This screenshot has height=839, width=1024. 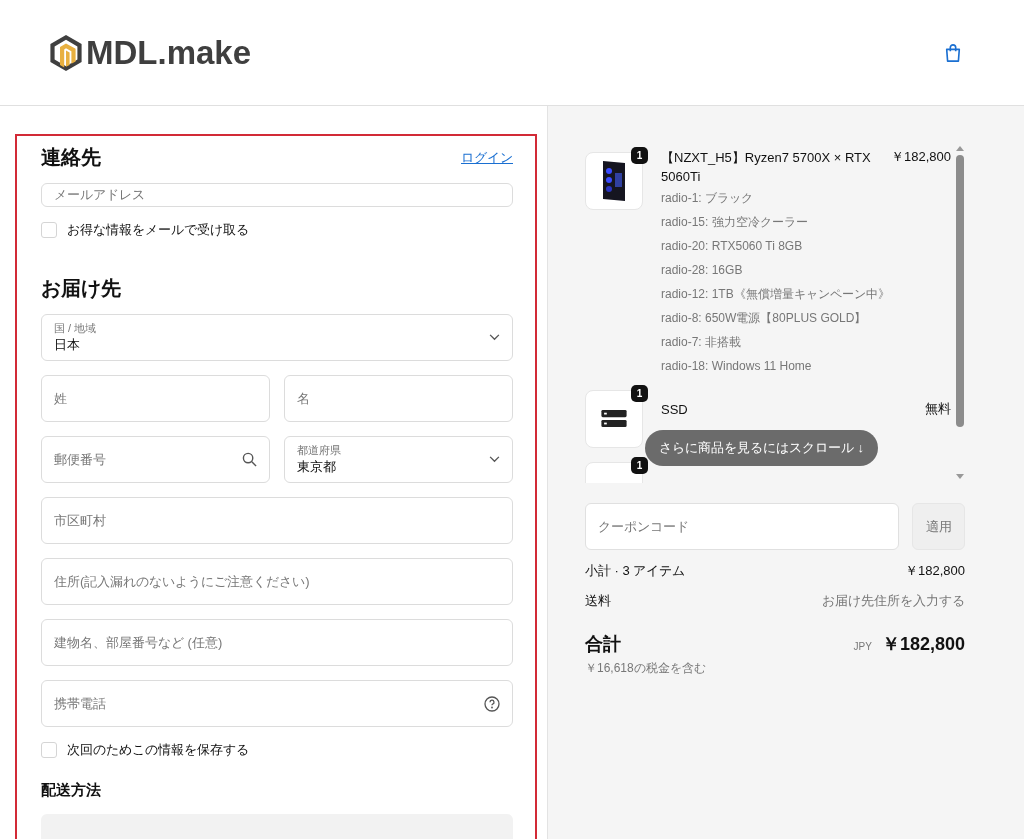 I want to click on section-title: お届け先, so click(x=81, y=288).